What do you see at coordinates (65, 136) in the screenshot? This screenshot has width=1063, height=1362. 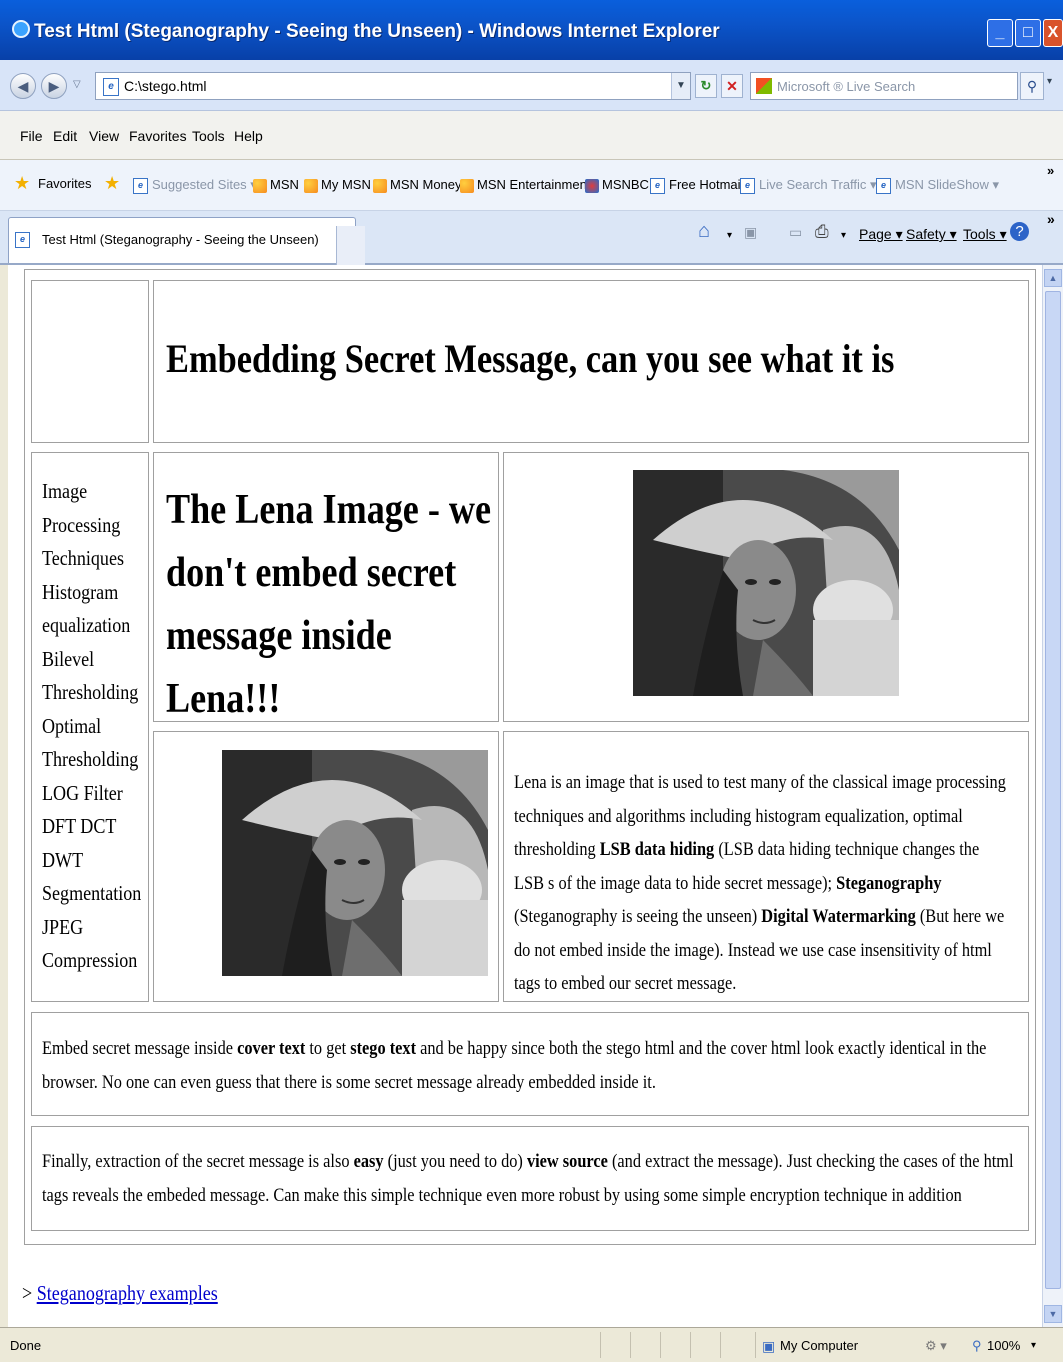 I see `menu-edit: Edit` at bounding box center [65, 136].